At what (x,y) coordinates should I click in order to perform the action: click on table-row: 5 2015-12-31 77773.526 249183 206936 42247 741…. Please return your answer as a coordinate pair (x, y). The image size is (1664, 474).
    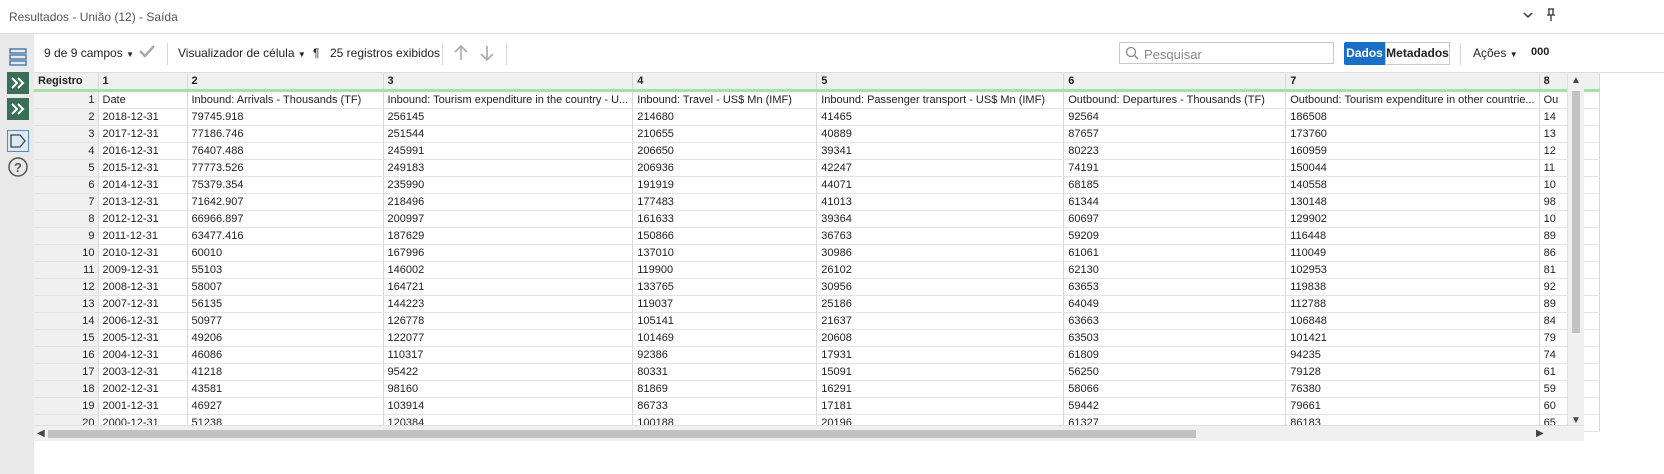
    Looking at the image, I should click on (817, 168).